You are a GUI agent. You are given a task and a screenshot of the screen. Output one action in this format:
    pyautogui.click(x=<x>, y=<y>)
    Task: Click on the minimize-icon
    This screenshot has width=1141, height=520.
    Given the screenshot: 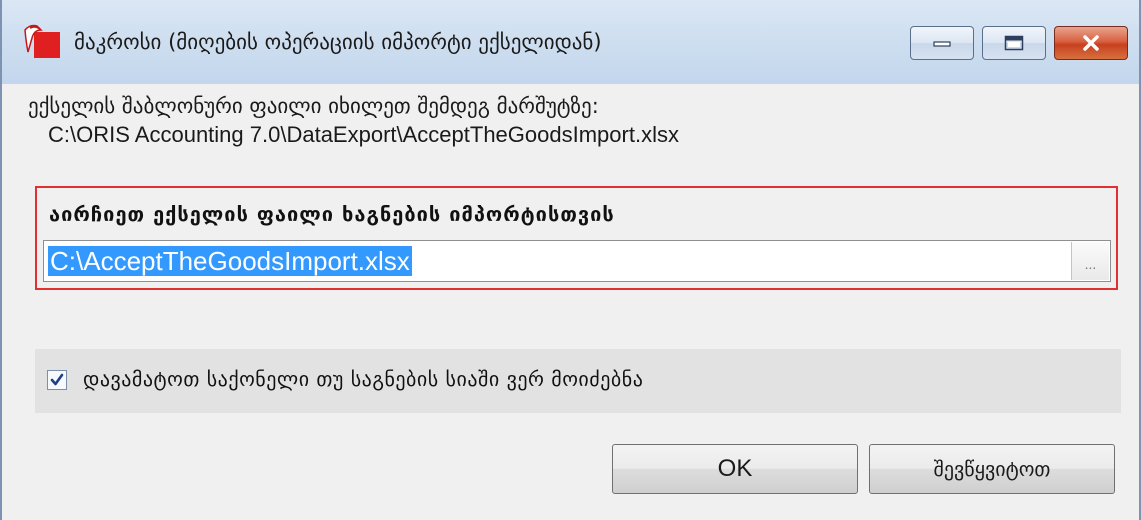 What is the action you would take?
    pyautogui.click(x=942, y=44)
    